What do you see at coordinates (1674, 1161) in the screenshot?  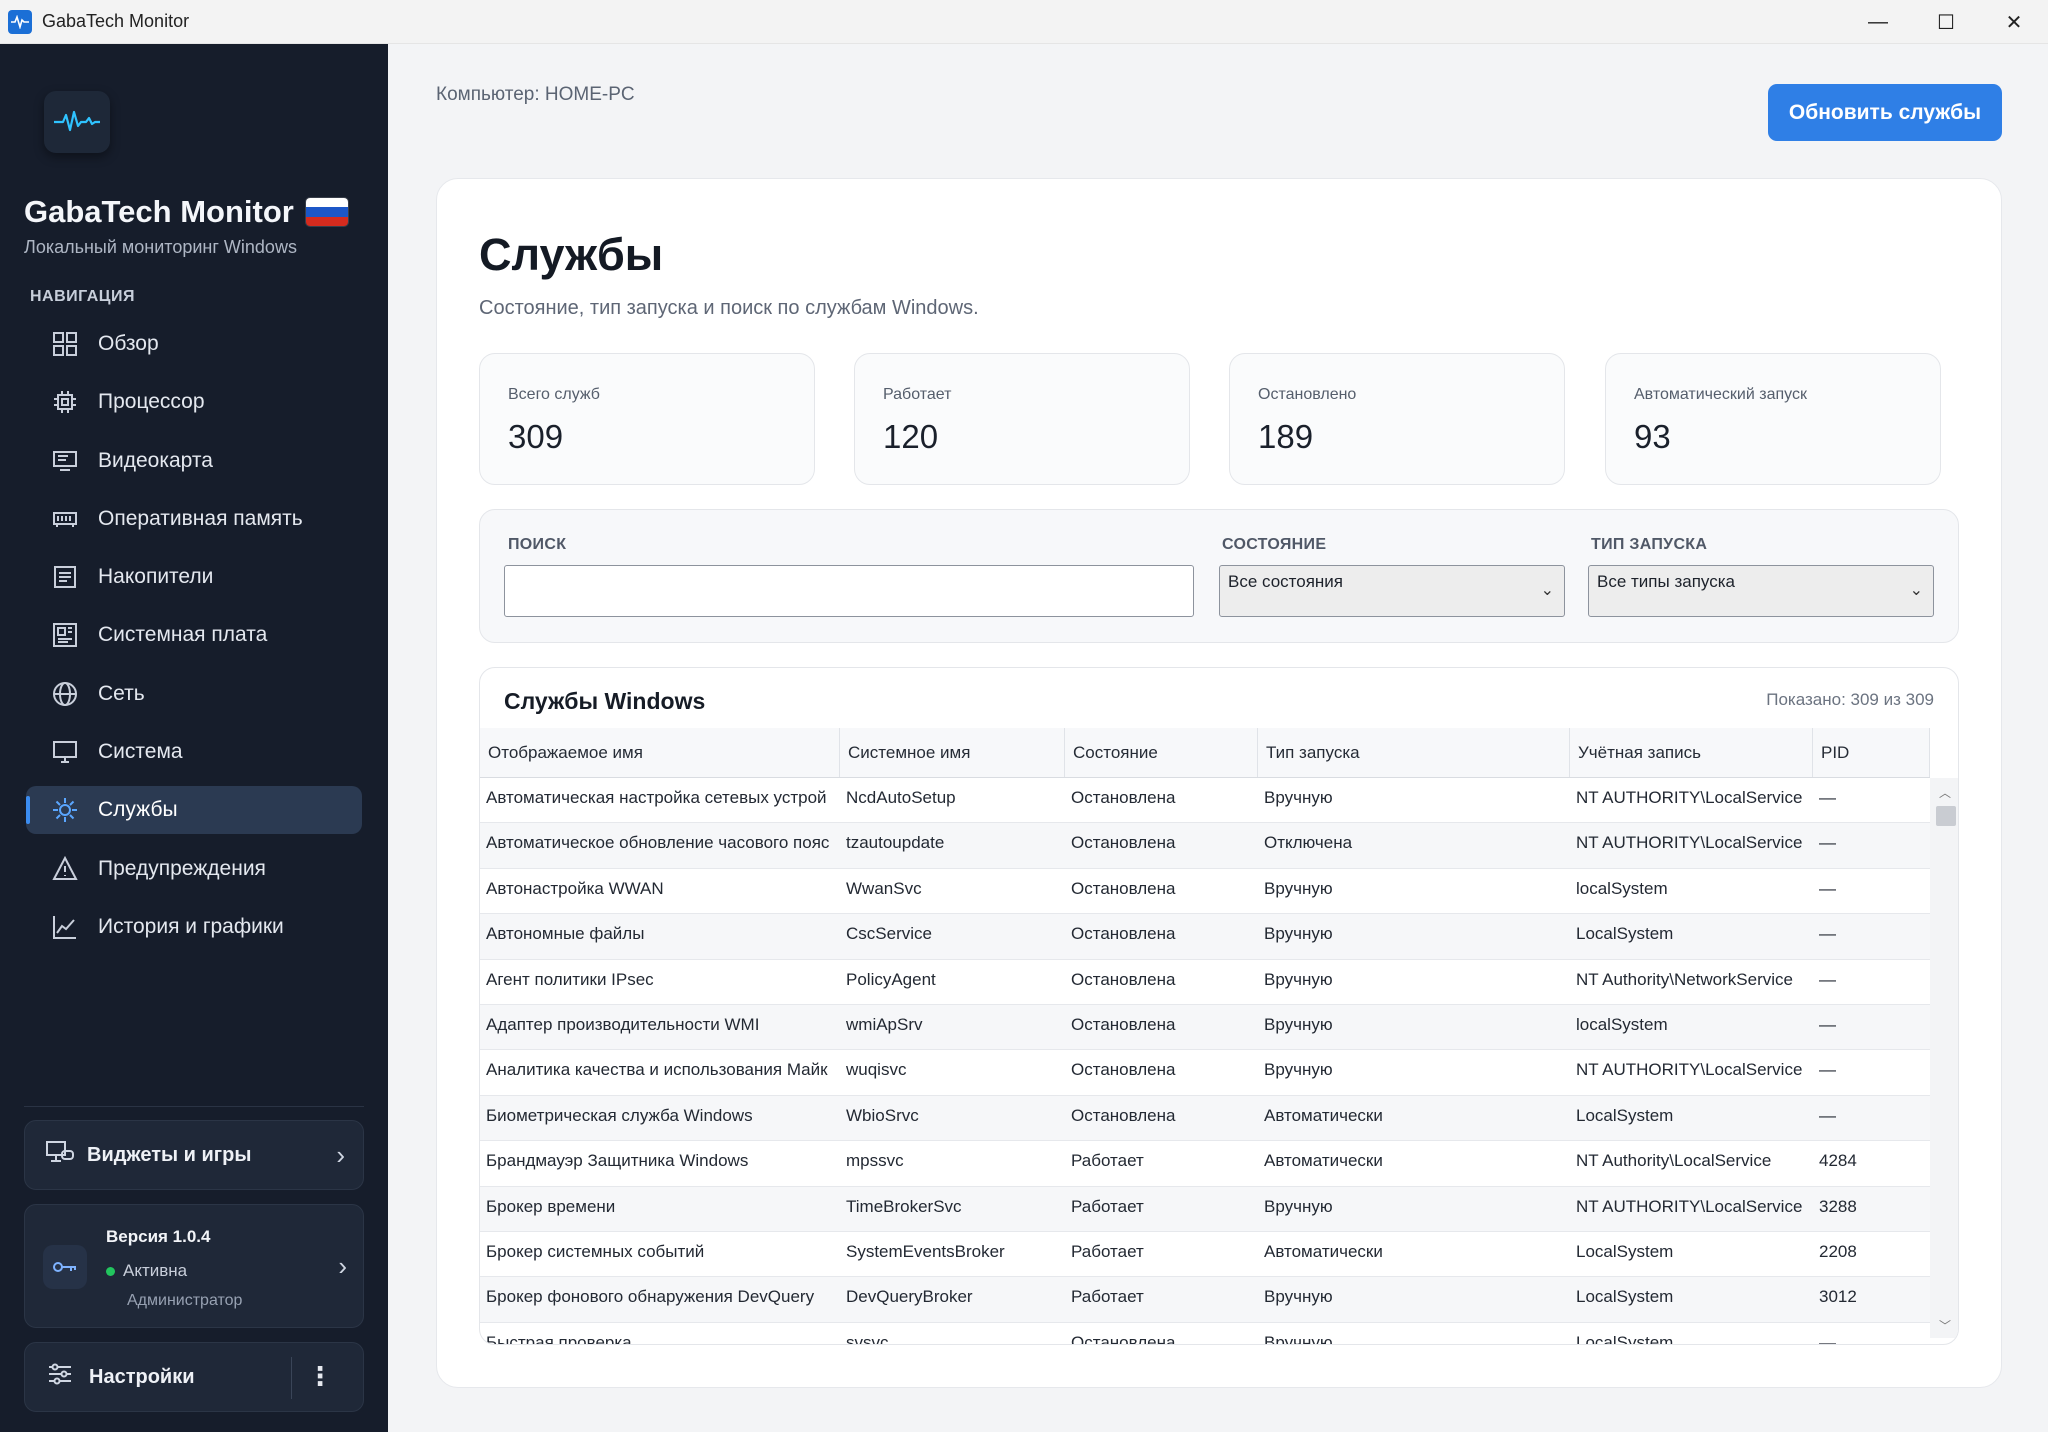 I see `cell-account: NT Authority\LocalService` at bounding box center [1674, 1161].